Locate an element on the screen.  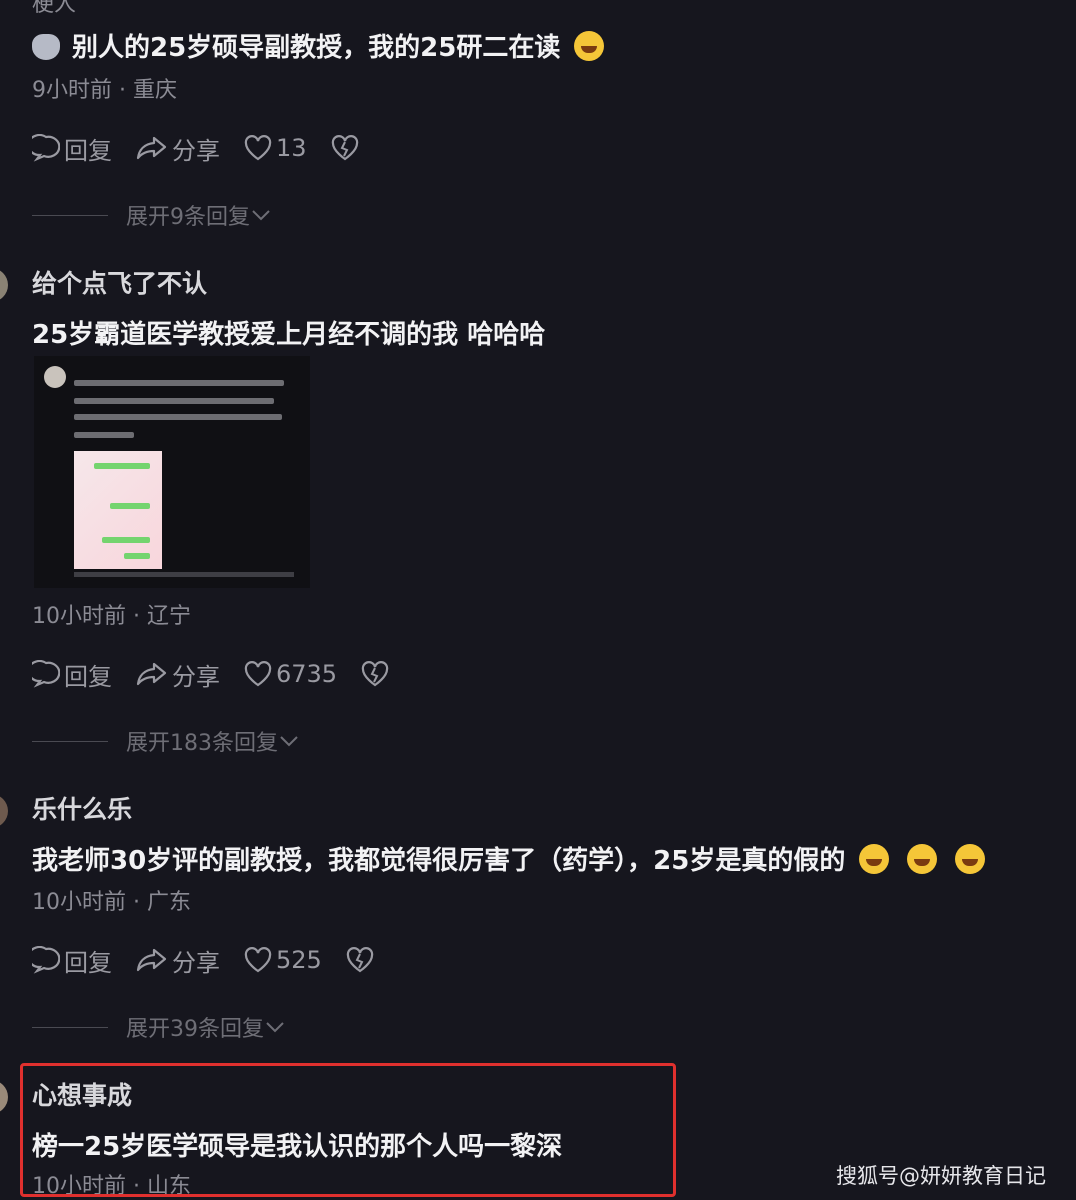
comment-meta: 10小时前 · 辽宁 is located at coordinates (111, 616).